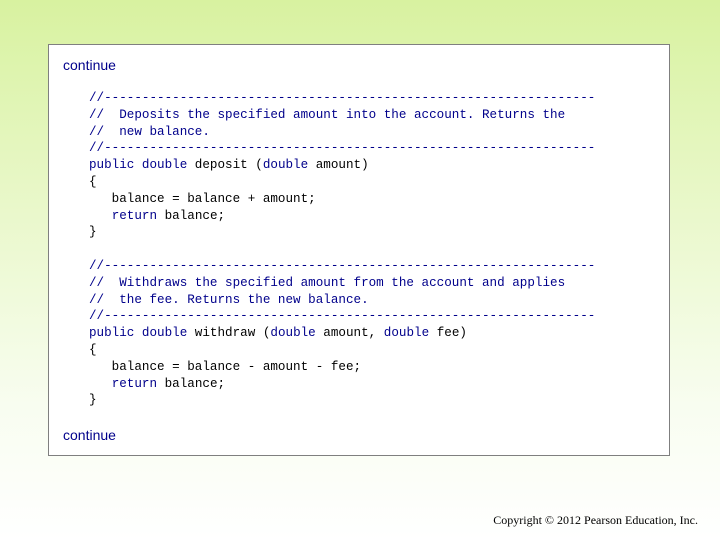 The image size is (720, 540). What do you see at coordinates (229, 333) in the screenshot?
I see `code-text: withdraw (` at bounding box center [229, 333].